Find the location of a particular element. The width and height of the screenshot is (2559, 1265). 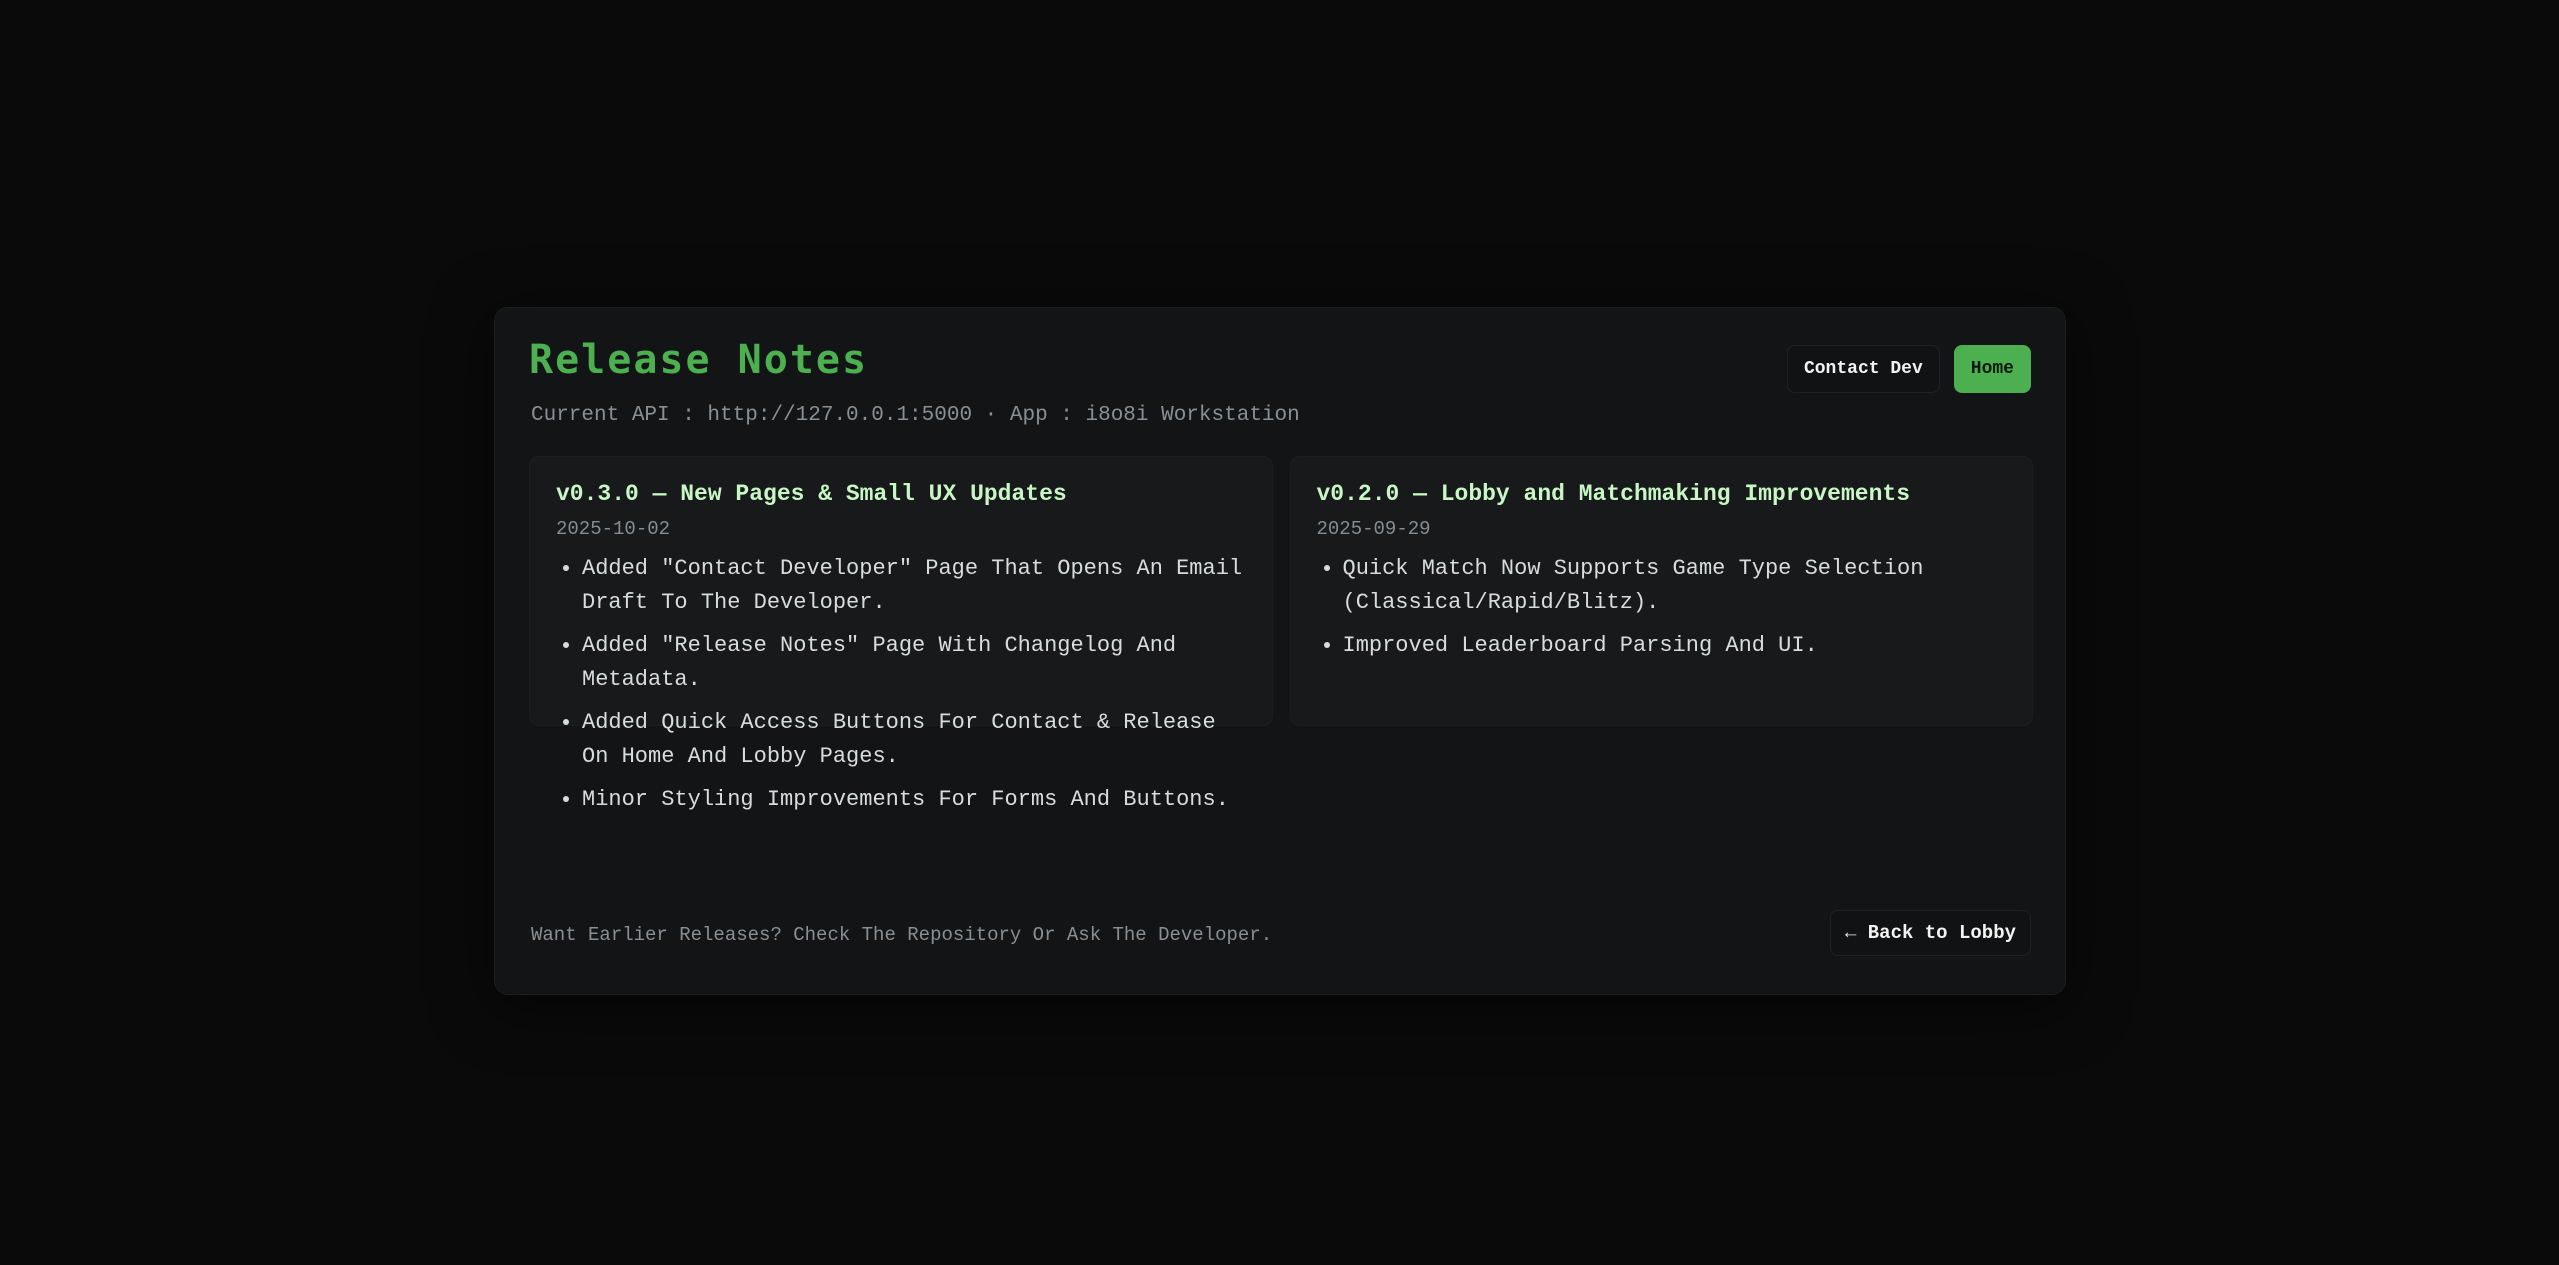

contact-dev-button: Contact Dev is located at coordinates (1863, 369).